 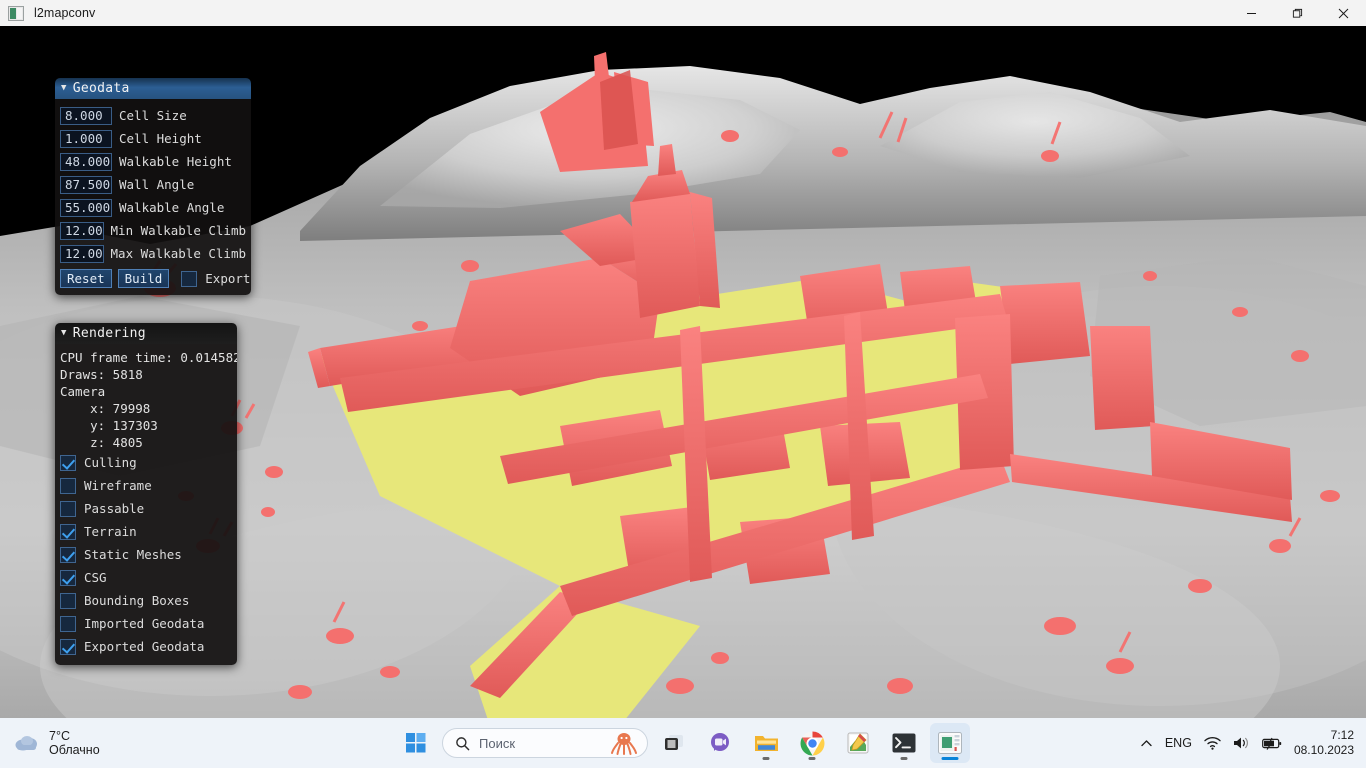 I want to click on culling-checkbox, so click(x=68, y=462).